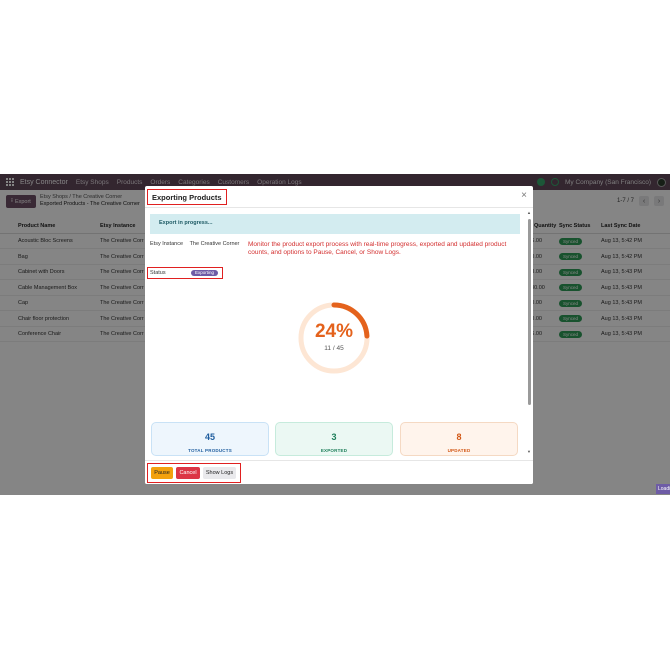  Describe the element at coordinates (459, 450) in the screenshot. I see `updated-label: UPDATED` at that location.